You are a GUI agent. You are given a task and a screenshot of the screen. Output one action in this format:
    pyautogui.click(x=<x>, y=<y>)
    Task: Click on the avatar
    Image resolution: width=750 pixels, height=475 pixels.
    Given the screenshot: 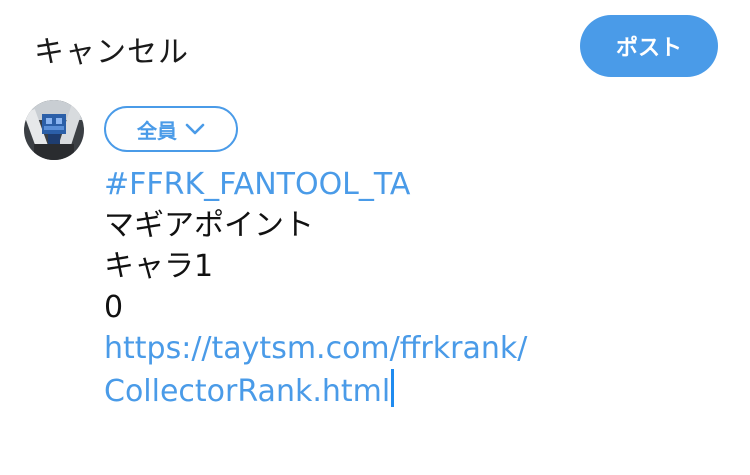 What is the action you would take?
    pyautogui.click(x=54, y=130)
    